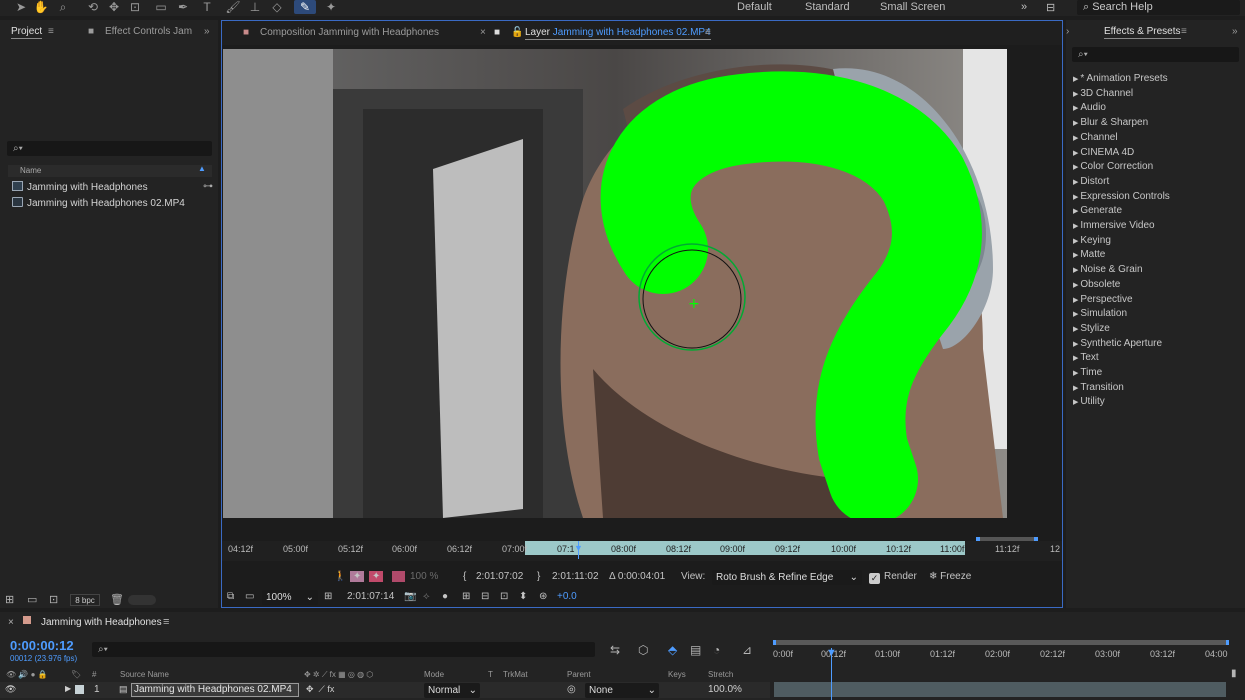 Image resolution: width=1245 pixels, height=700 pixels. Describe the element at coordinates (320, 689) in the screenshot. I see `layer-switches-icons: ✥ ⟋ fx` at that location.